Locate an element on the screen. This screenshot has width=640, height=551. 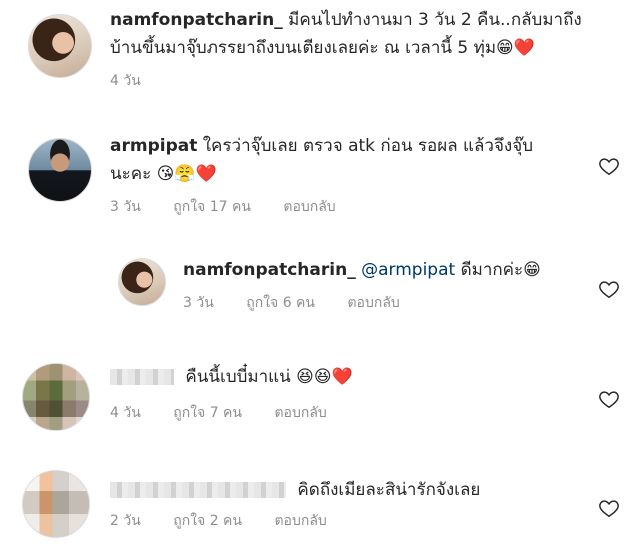
username: armpipat is located at coordinates (153, 146).